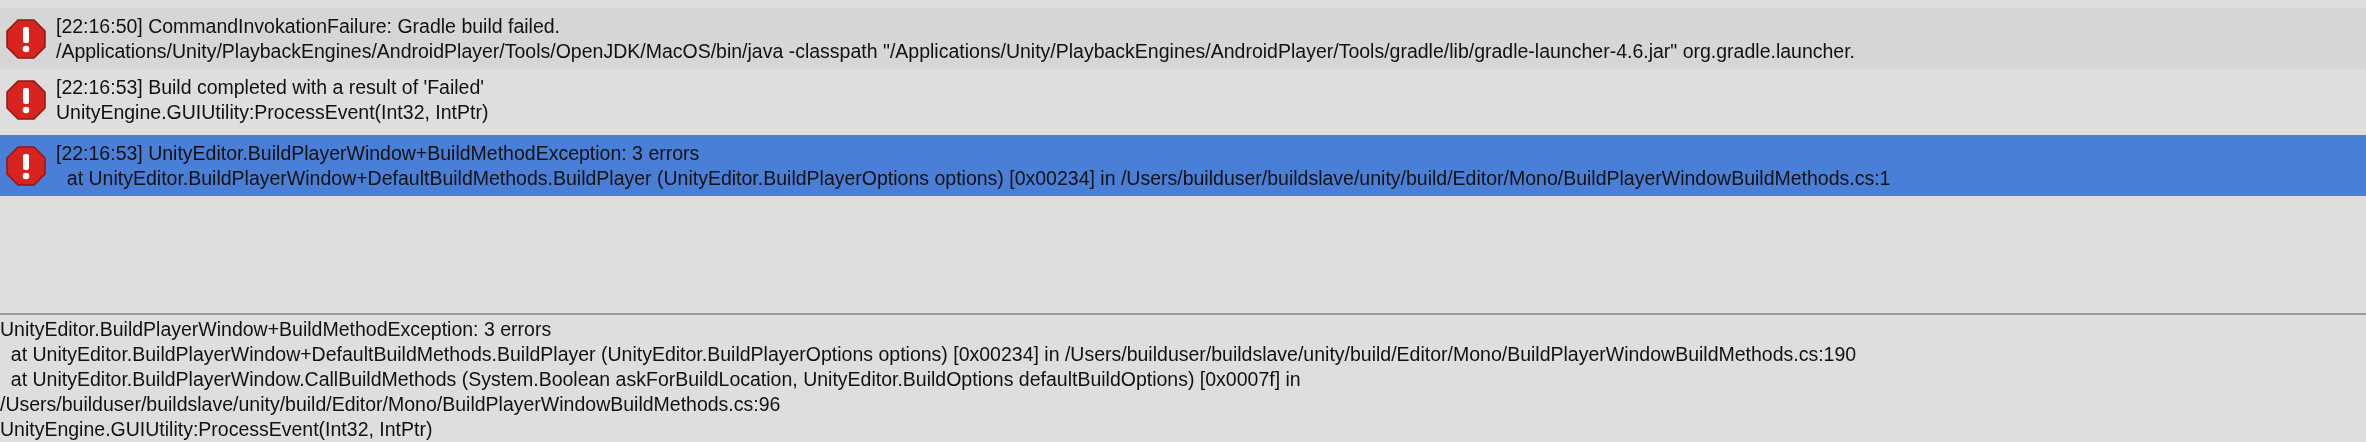 The width and height of the screenshot is (2366, 442). Describe the element at coordinates (276, 329) in the screenshot. I see `stack-trace-line: UnityEditor.BuildPlayerWindow+BuildMethodException: 3 errors` at that location.